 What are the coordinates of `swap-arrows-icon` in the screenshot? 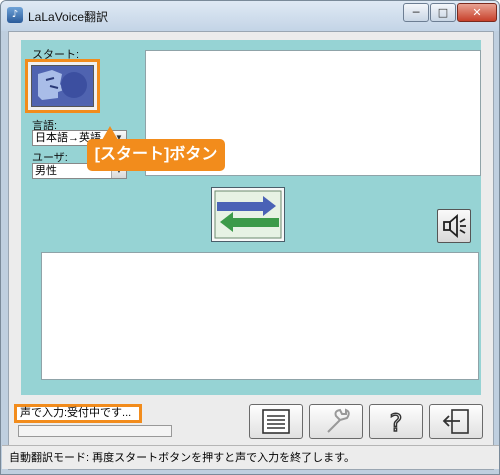 It's located at (248, 214).